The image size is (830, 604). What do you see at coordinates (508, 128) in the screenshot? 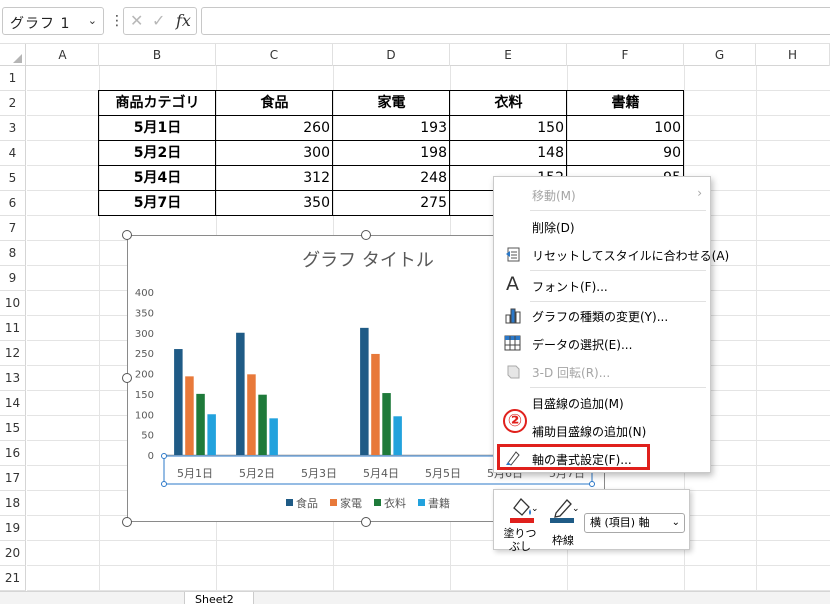
I see `table-cell: 150` at bounding box center [508, 128].